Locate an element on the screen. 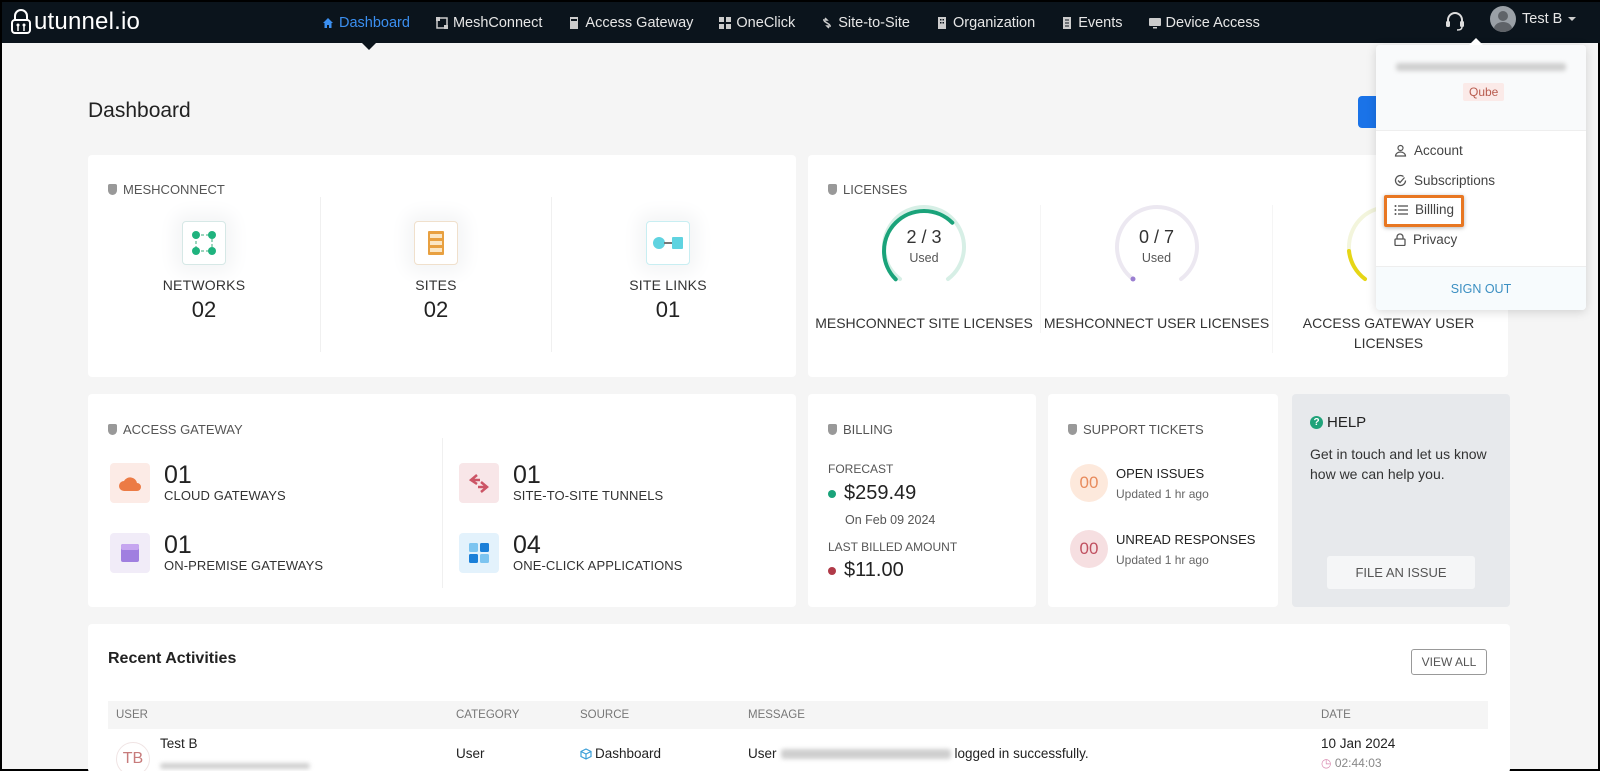  gauge-fill is located at coordinates (1356, 265).